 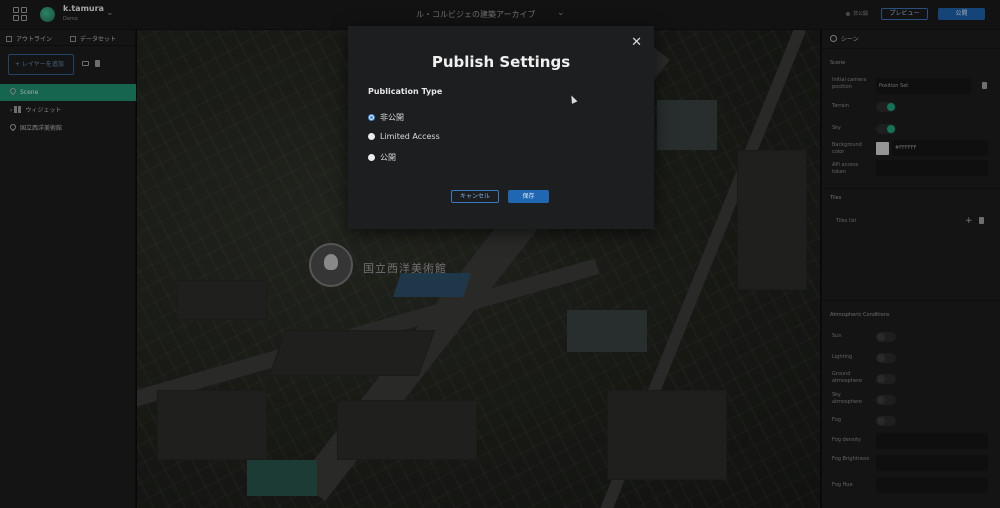 I want to click on radio-limited: Limited Access, so click(x=404, y=136).